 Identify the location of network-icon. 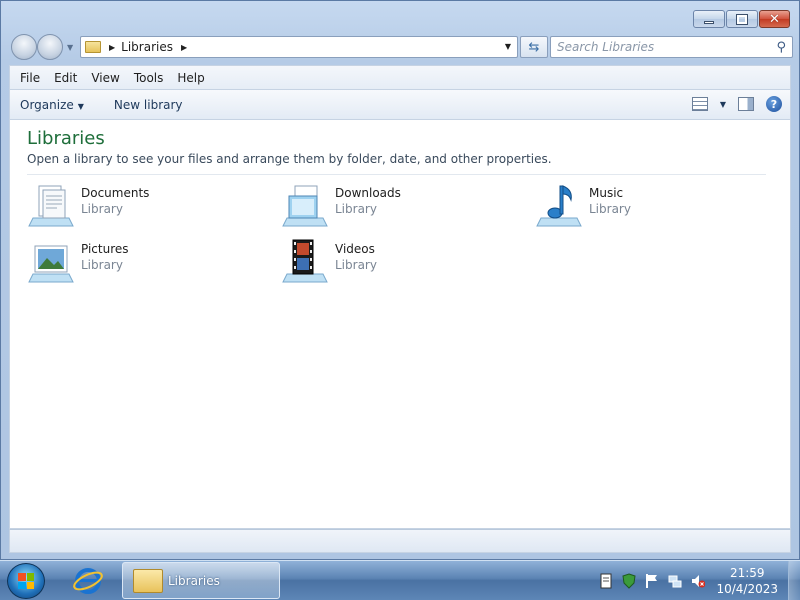
(675, 581).